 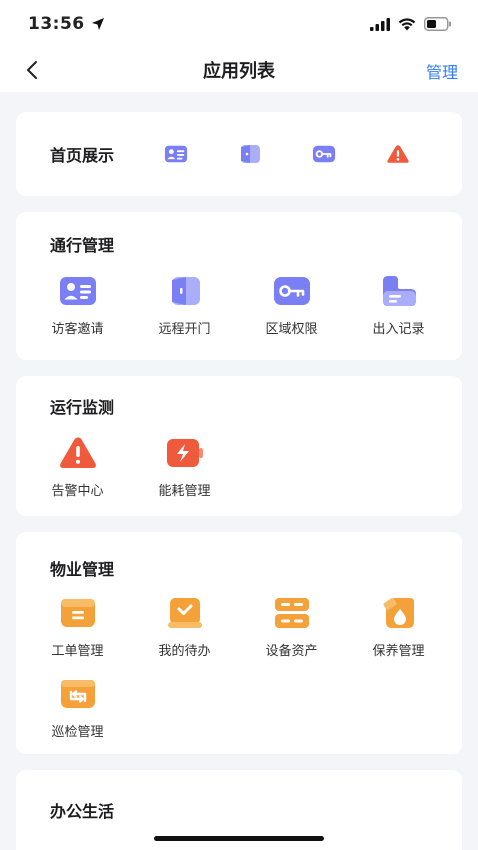 I want to click on chevron-left-icon, so click(x=32, y=70).